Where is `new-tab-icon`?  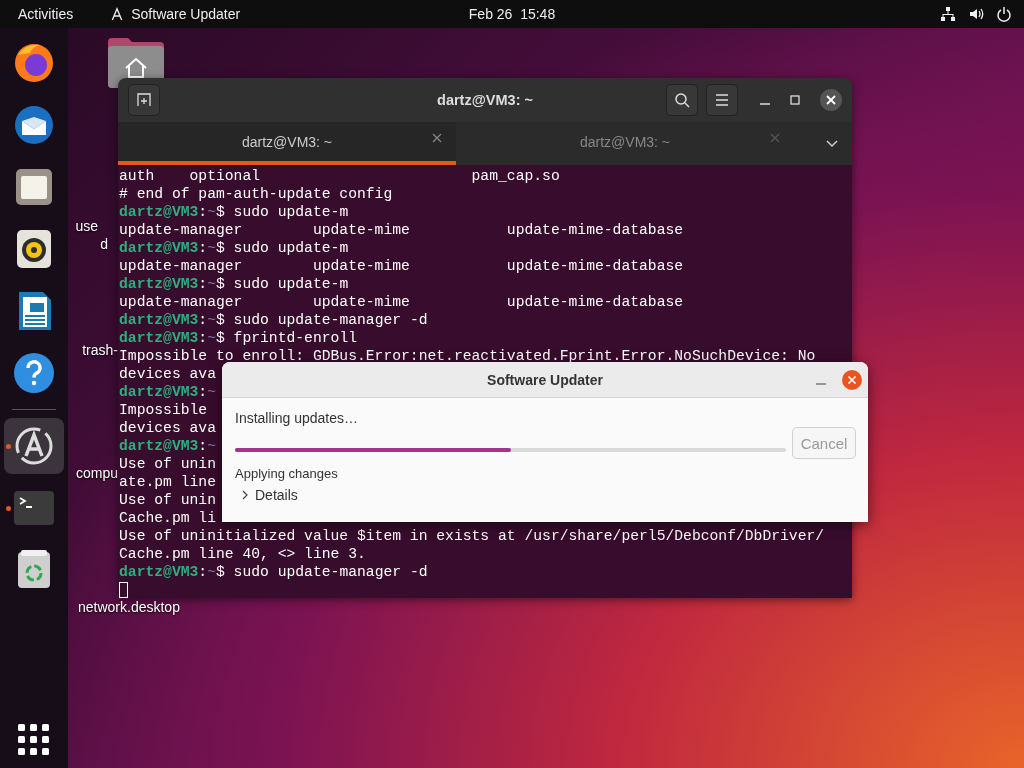
new-tab-icon is located at coordinates (144, 100).